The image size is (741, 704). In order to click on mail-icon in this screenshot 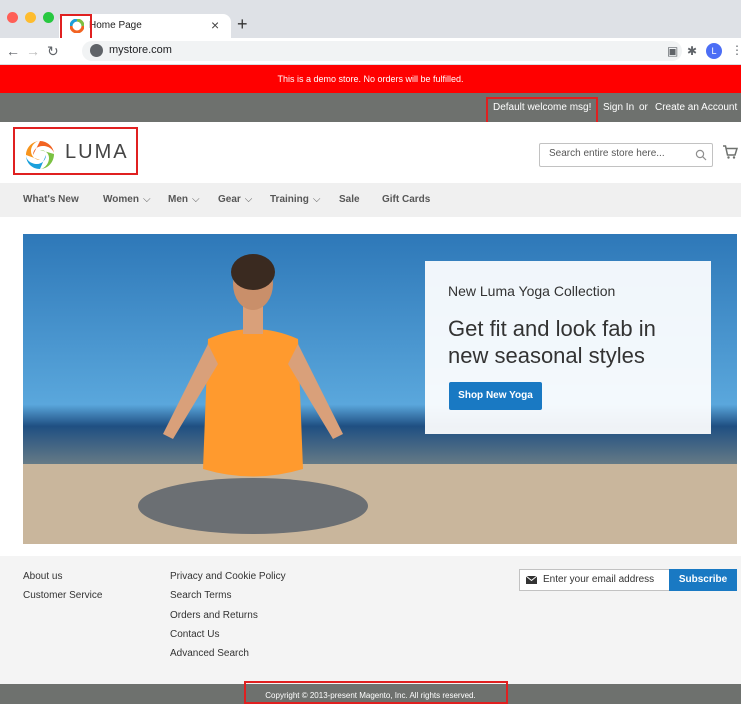, I will do `click(531, 580)`.